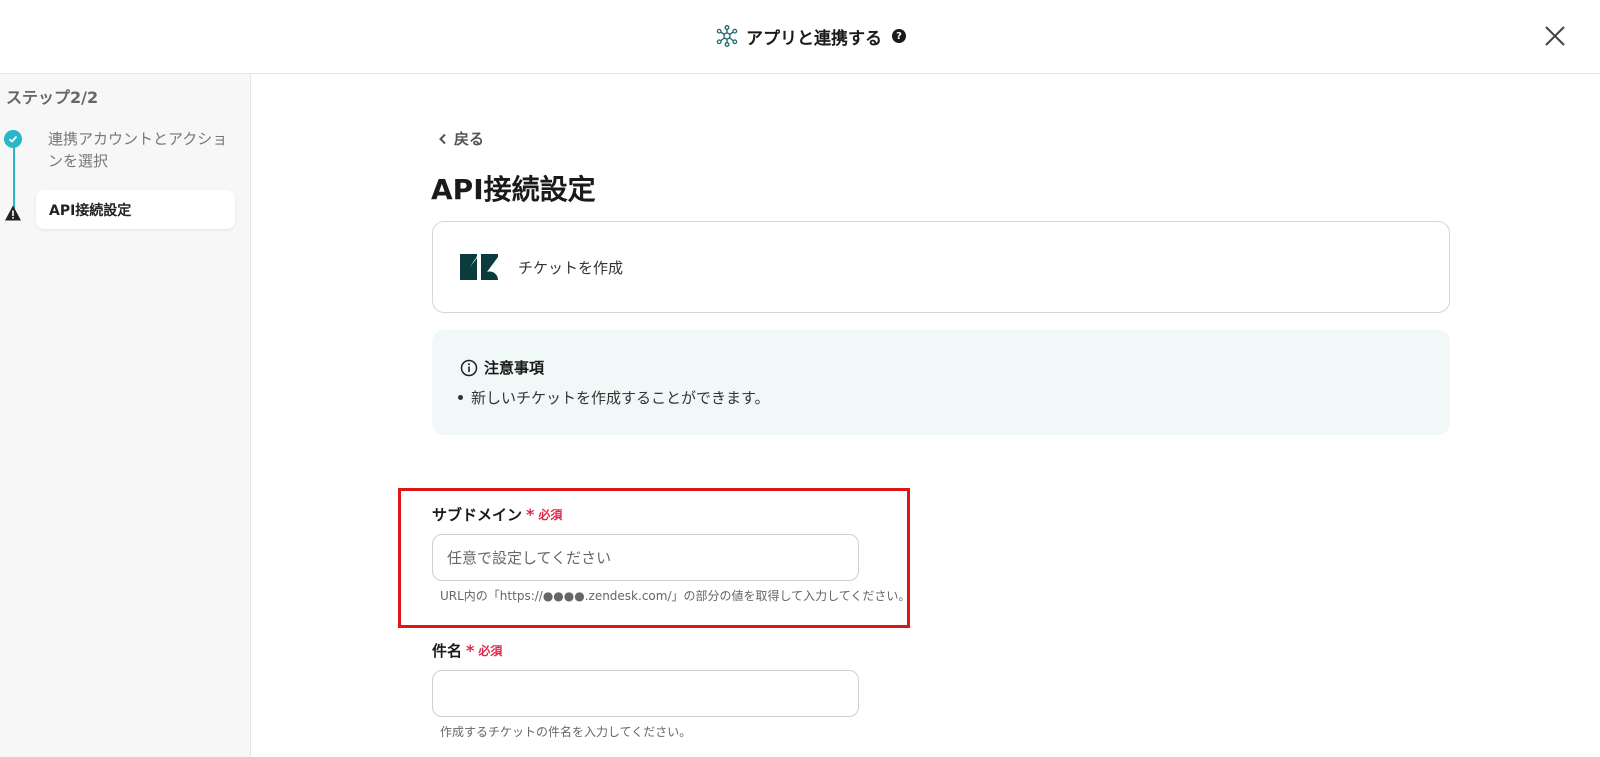 The width and height of the screenshot is (1600, 757). I want to click on notice-item: 新しいチケットを作成することができます。, so click(614, 397).